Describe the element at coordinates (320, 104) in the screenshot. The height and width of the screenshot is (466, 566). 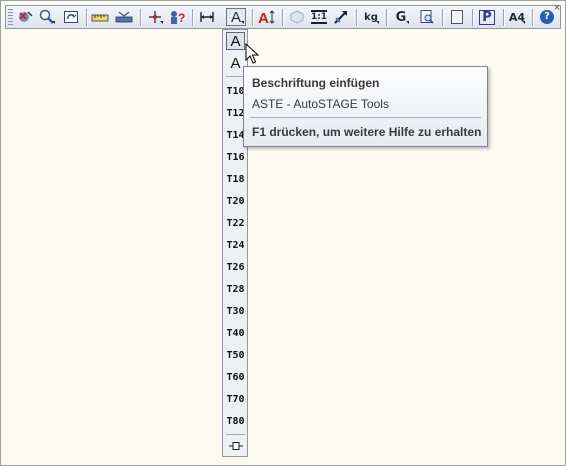
I see `tooltip-description: ASTE - AutoSTAGE Tools` at that location.